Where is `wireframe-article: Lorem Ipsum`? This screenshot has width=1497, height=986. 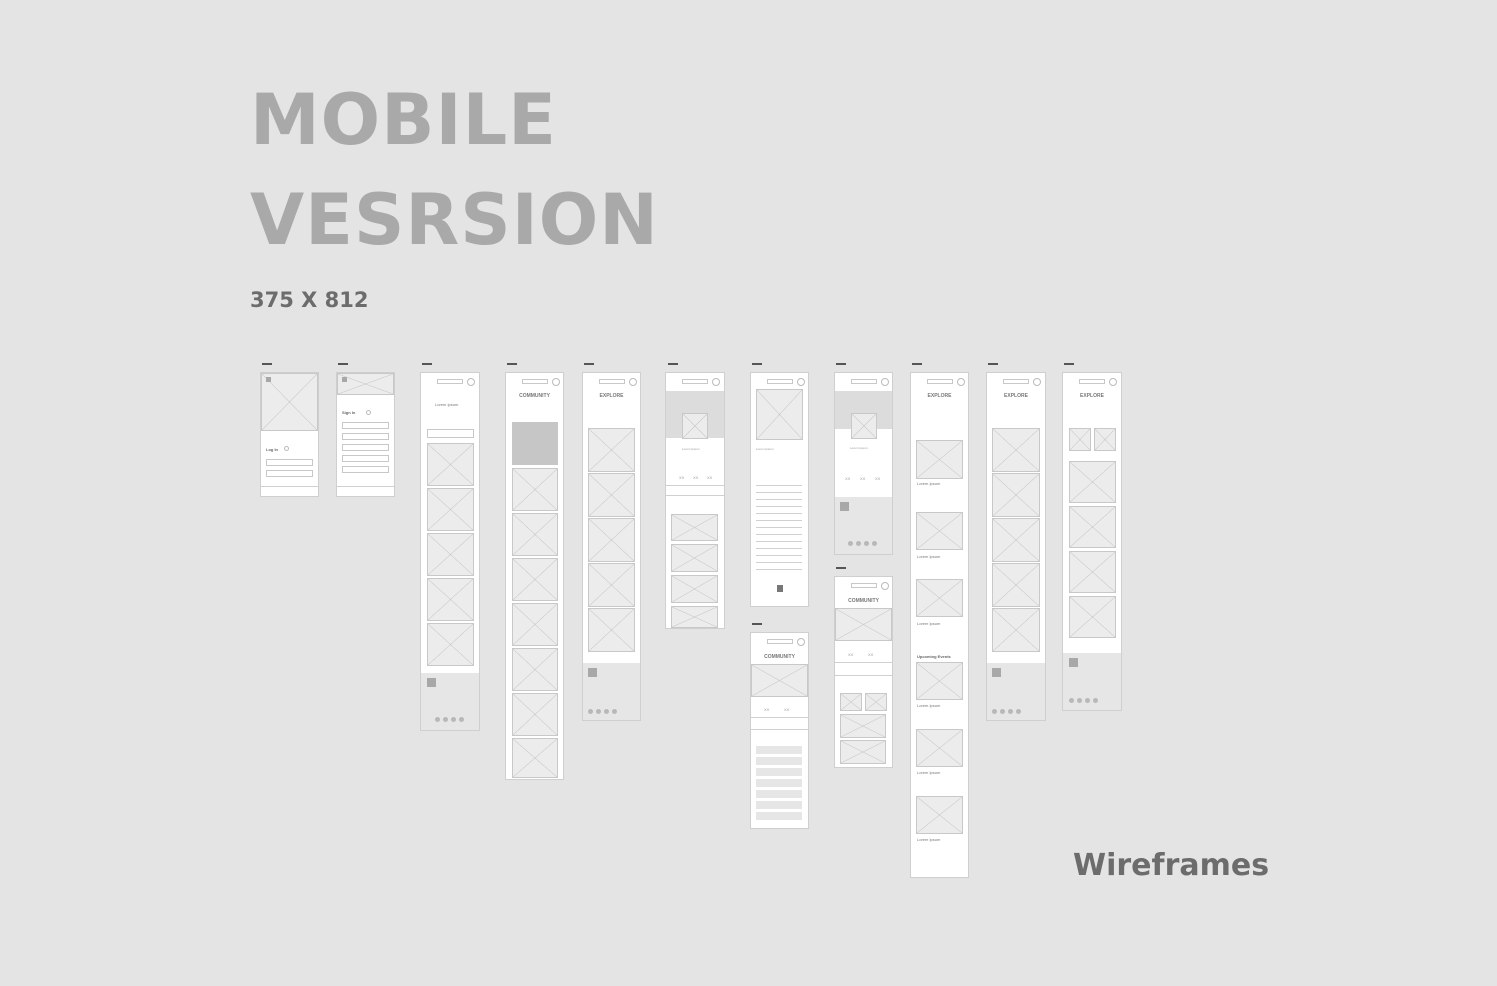
wireframe-article: Lorem Ipsum is located at coordinates (779, 489).